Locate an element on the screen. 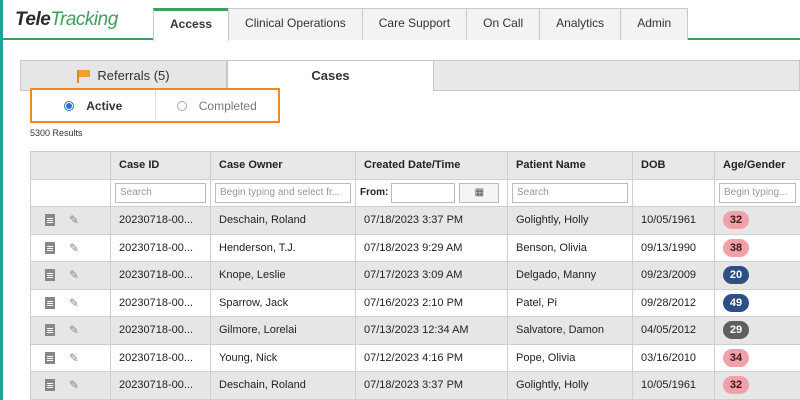 Image resolution: width=800 pixels, height=400 pixels. cell-dob: 09/13/1990 is located at coordinates (673, 247).